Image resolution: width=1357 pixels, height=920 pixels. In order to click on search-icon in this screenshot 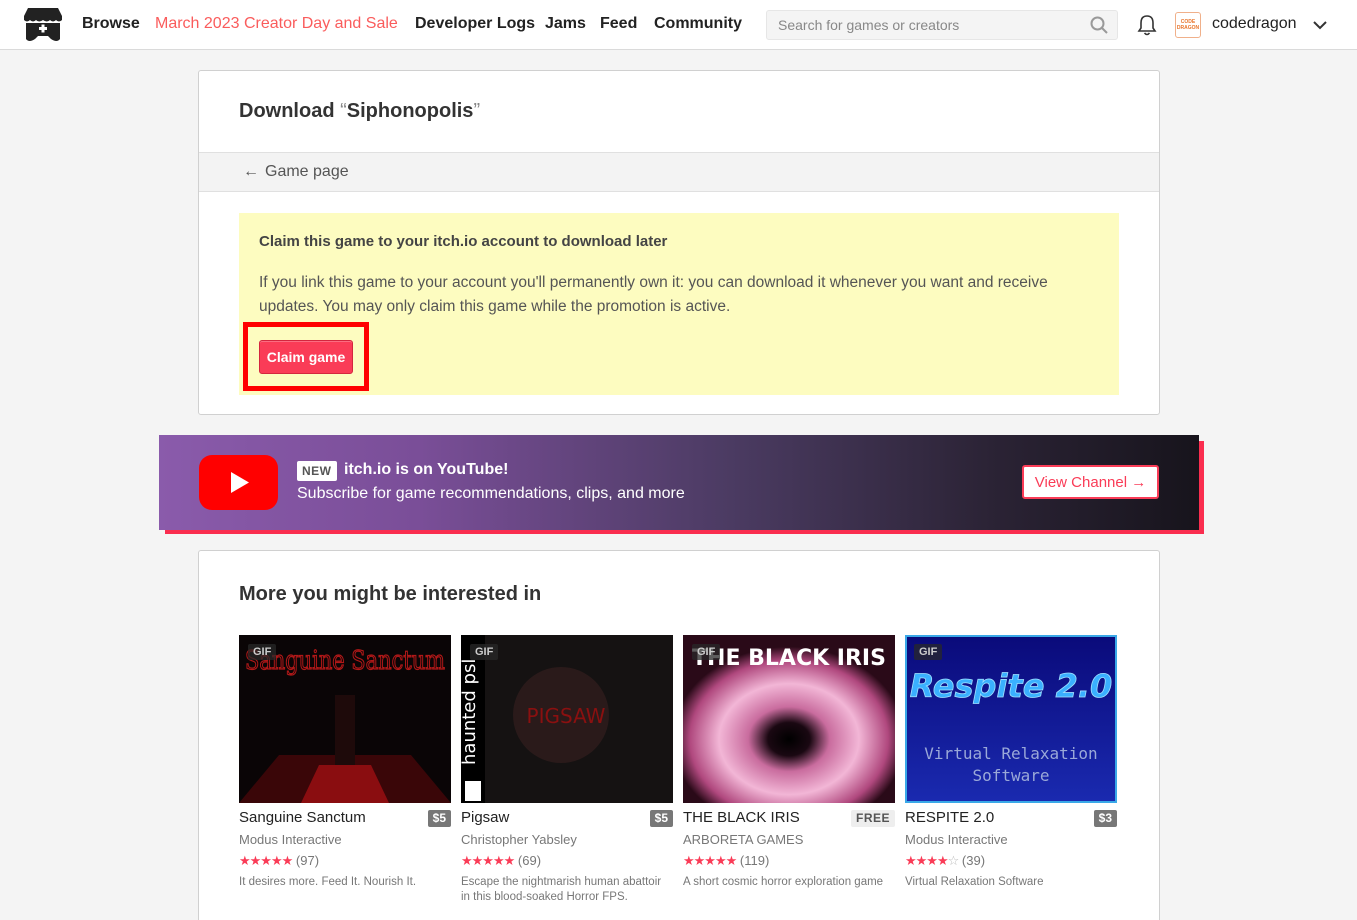, I will do `click(1099, 25)`.